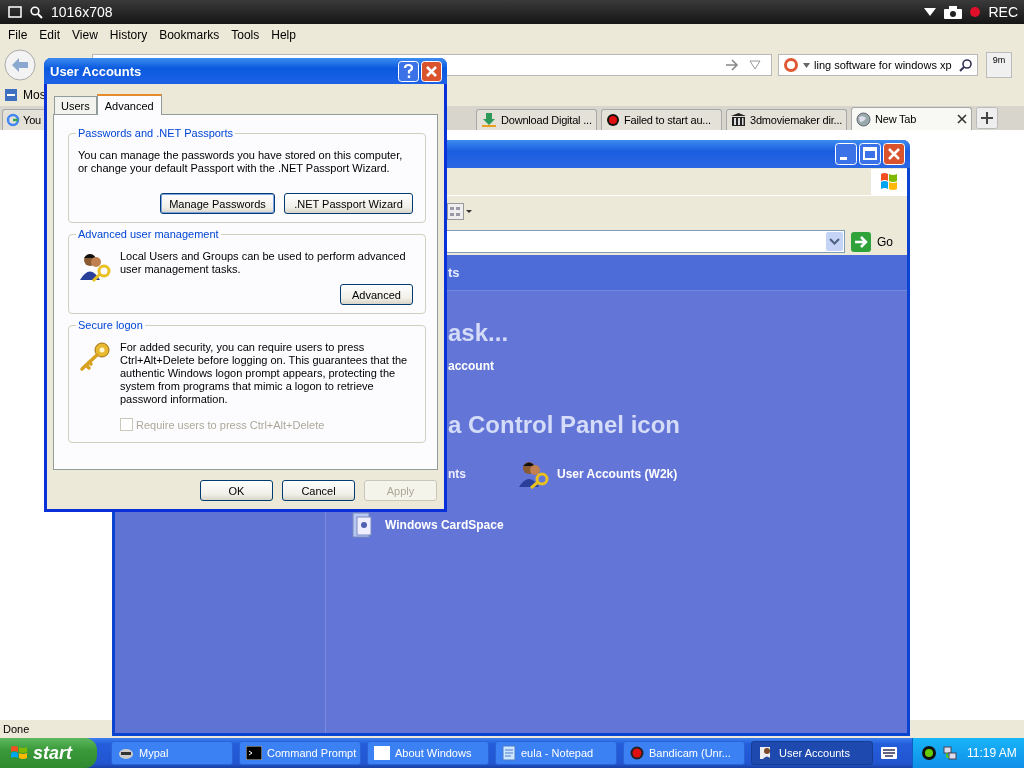 The width and height of the screenshot is (1024, 768). I want to click on section-heading: a Control Panel icon, so click(564, 425).